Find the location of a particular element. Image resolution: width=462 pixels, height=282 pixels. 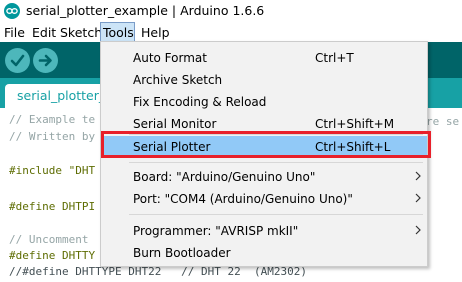

menu-help: Help is located at coordinates (155, 32).